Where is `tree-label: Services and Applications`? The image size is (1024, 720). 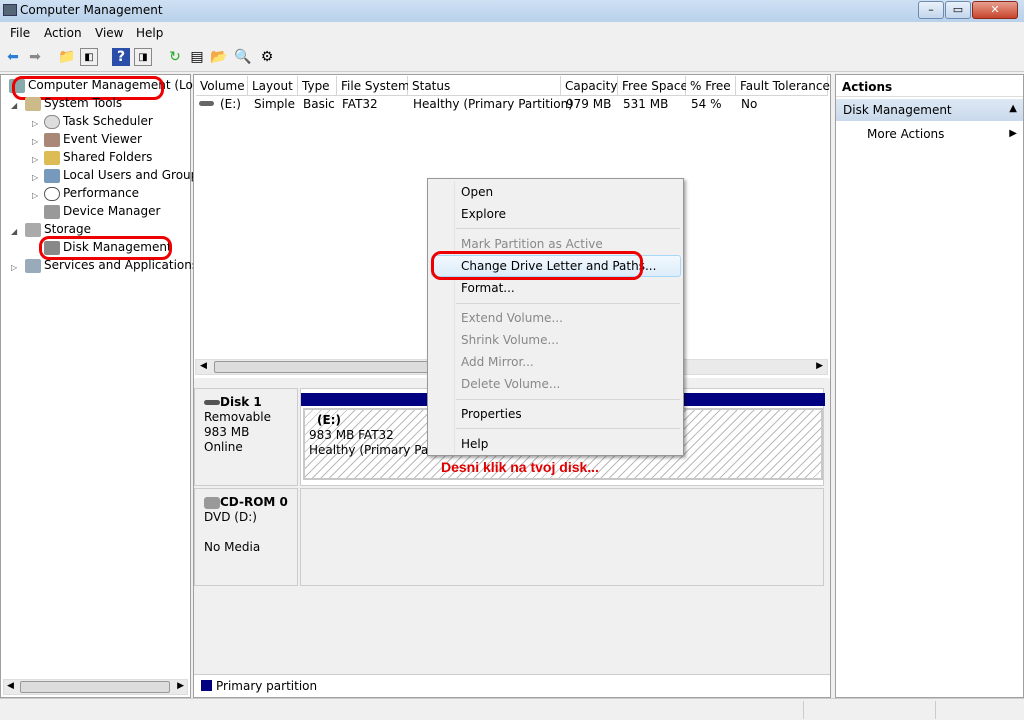 tree-label: Services and Applications is located at coordinates (121, 265).